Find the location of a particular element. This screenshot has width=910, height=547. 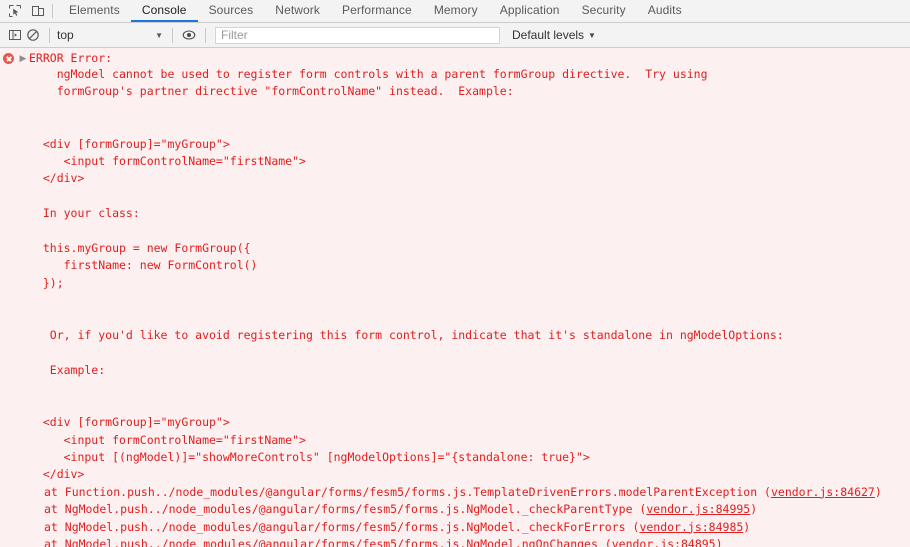

tab-network: Network is located at coordinates (297, 11).